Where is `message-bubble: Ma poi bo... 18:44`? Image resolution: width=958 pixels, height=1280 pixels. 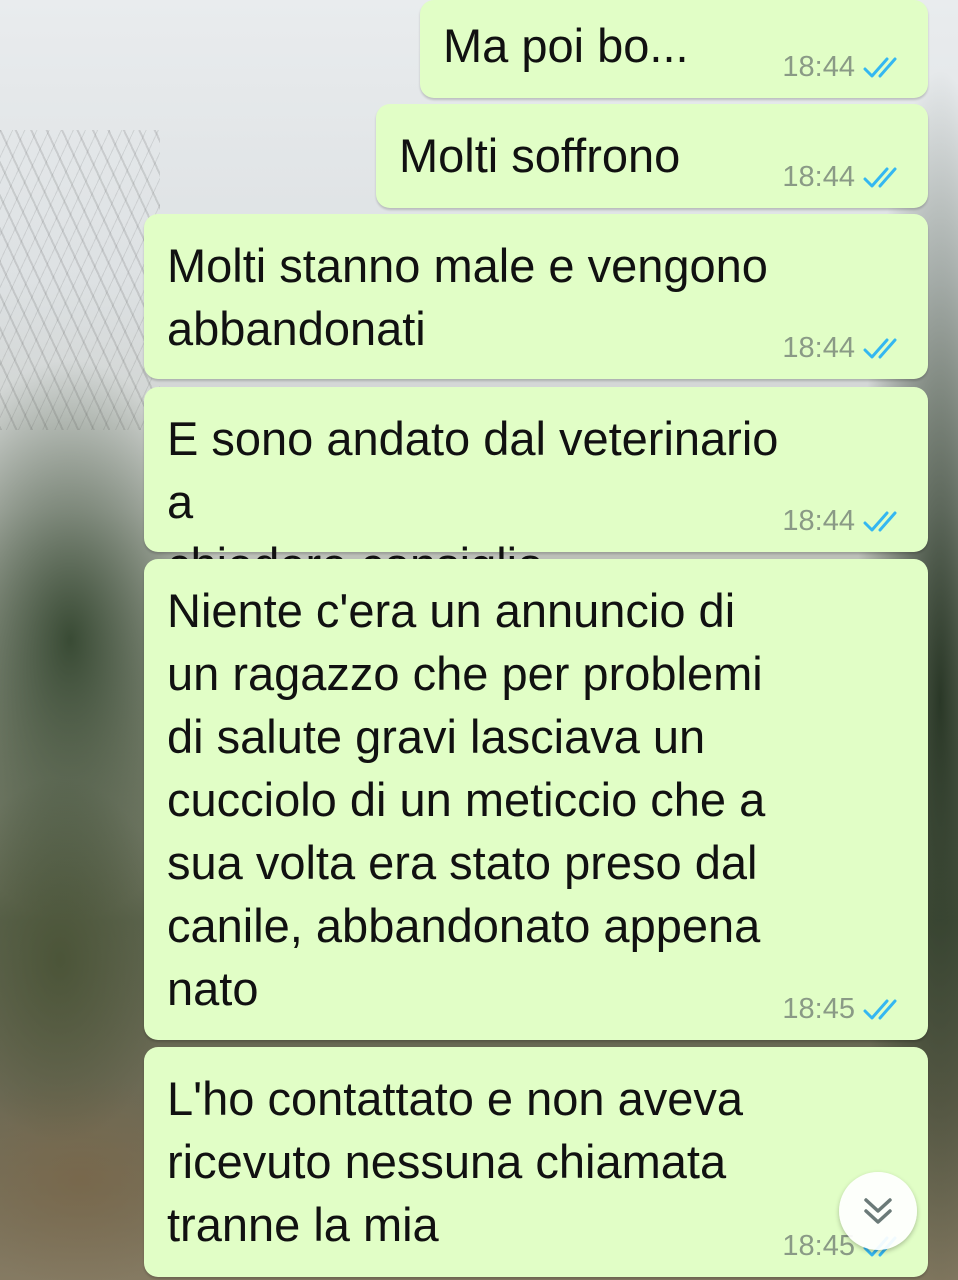 message-bubble: Ma poi bo... 18:44 is located at coordinates (674, 49).